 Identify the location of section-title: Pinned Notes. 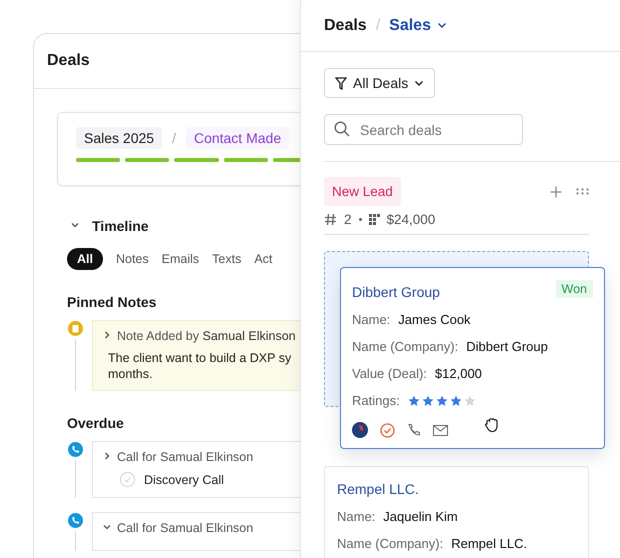
(112, 302).